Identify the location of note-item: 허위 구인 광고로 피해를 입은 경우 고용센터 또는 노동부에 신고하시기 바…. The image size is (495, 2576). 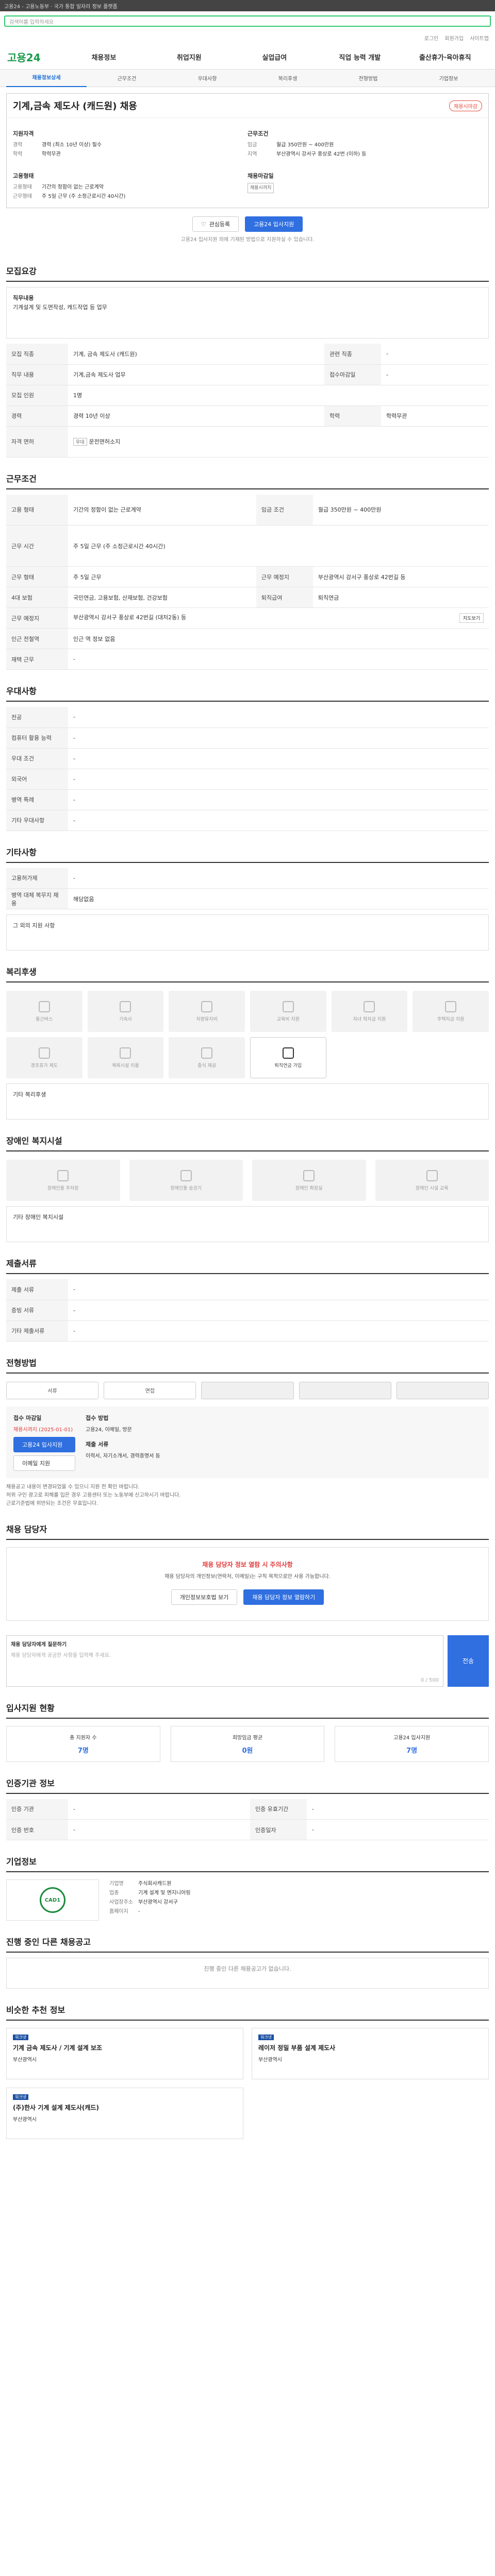
(93, 1495).